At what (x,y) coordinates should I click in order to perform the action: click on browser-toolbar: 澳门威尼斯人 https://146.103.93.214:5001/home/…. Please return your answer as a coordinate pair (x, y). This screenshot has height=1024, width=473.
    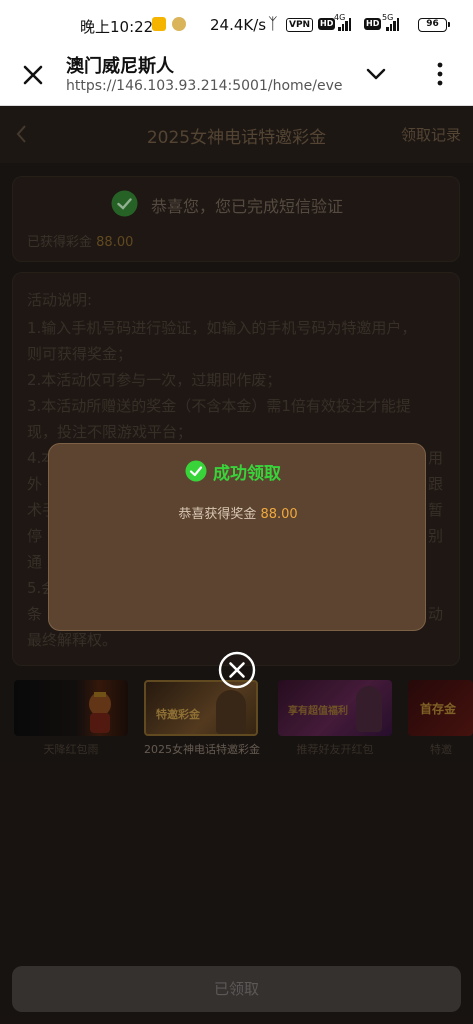
    Looking at the image, I should click on (236, 78).